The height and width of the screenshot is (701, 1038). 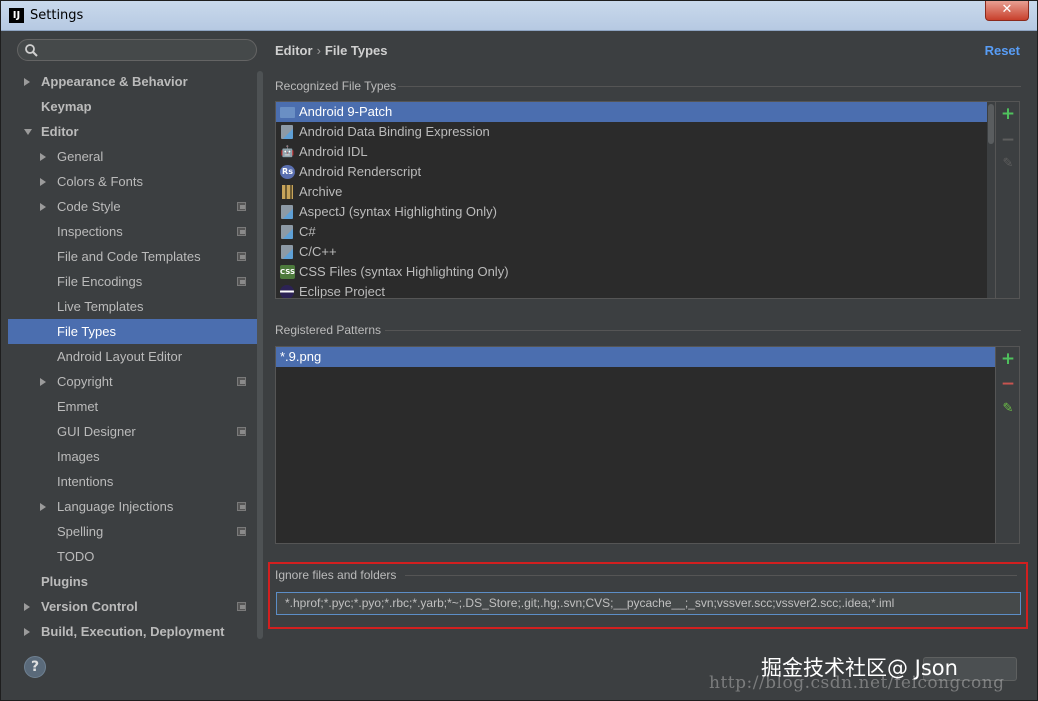 I want to click on file-types-scrollbar, so click(x=991, y=200).